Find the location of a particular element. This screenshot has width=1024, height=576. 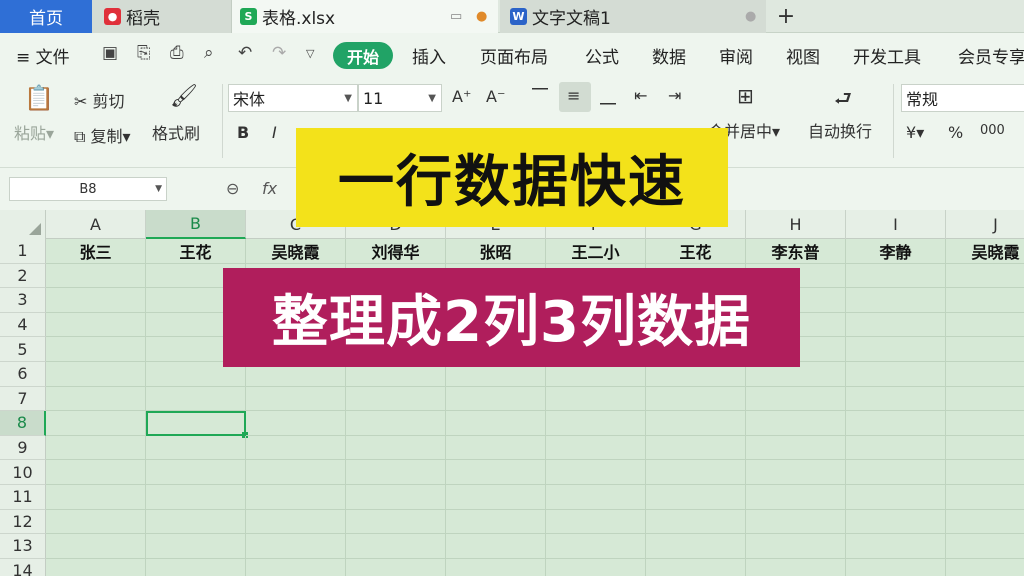

percent-button: % is located at coordinates (955, 132).